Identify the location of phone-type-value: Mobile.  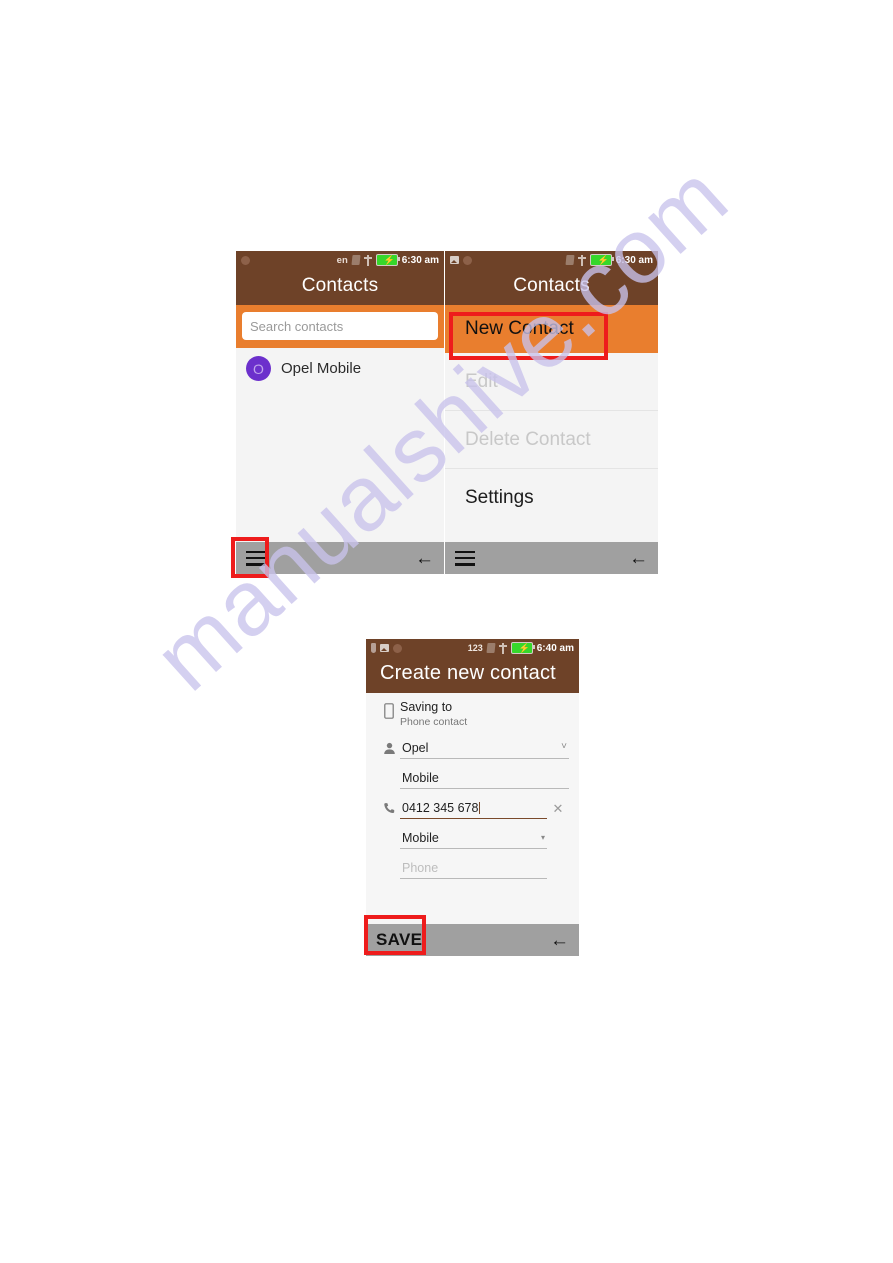
(420, 838).